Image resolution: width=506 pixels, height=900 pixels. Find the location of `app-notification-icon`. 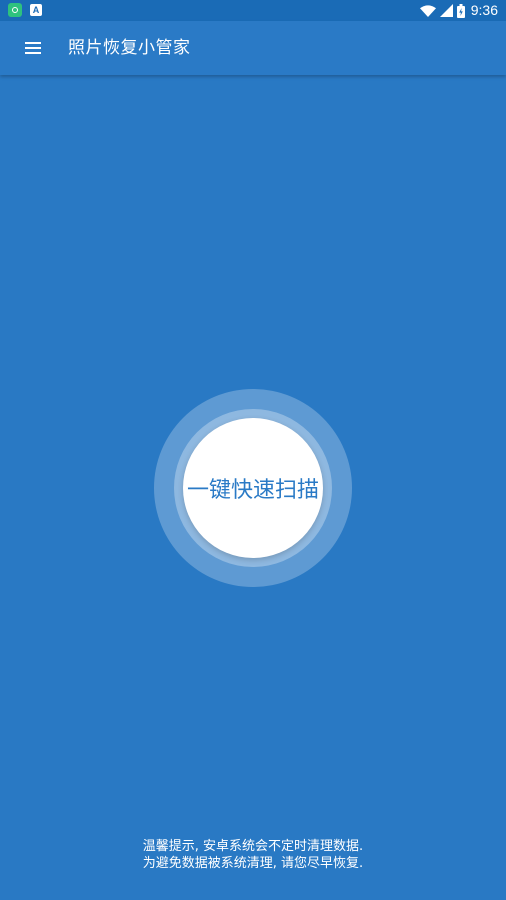

app-notification-icon is located at coordinates (15, 10).